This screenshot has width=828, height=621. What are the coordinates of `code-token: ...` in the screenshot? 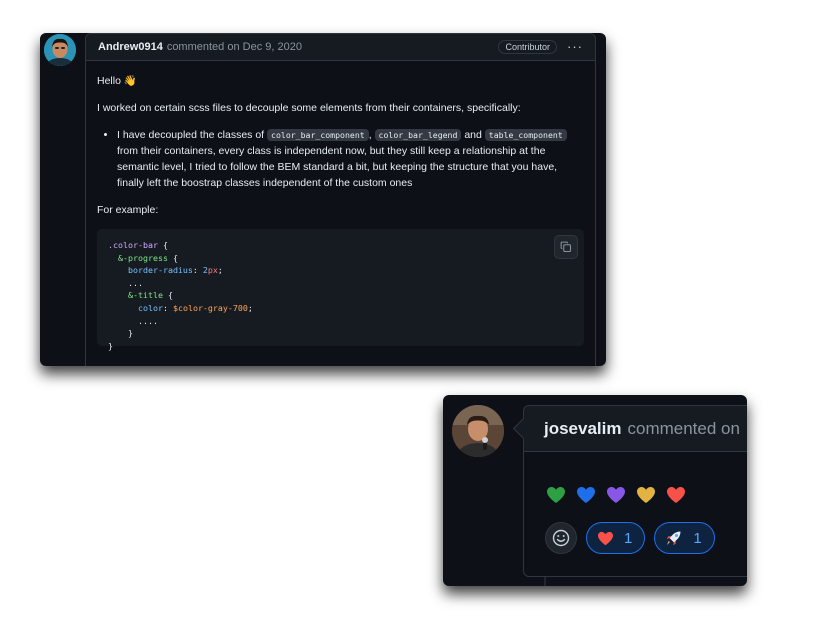 It's located at (135, 282).